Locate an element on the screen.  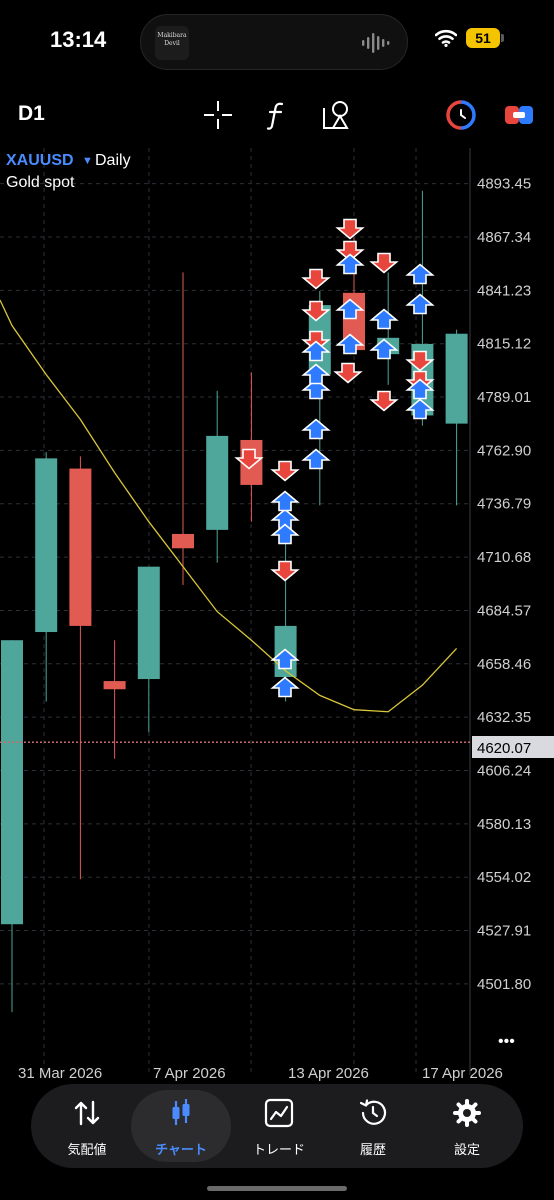
tab-label: 気配値 is located at coordinates (87, 1149).